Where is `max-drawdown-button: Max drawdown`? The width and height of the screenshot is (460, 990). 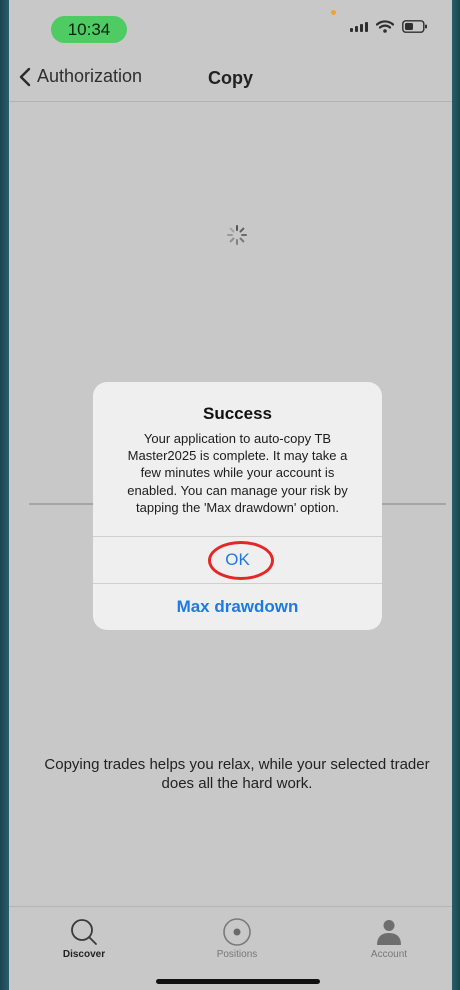 max-drawdown-button: Max drawdown is located at coordinates (237, 607).